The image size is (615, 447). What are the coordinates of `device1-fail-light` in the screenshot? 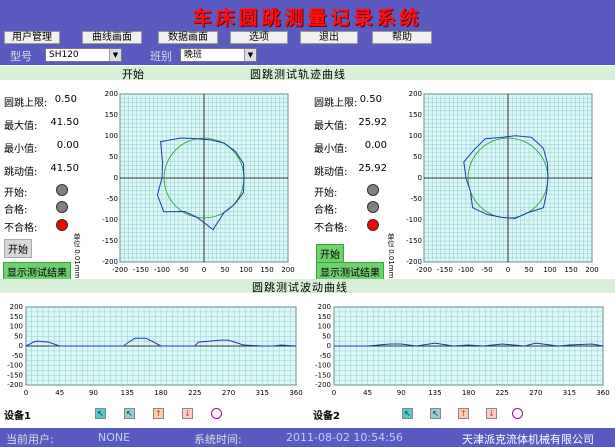 It's located at (62, 225).